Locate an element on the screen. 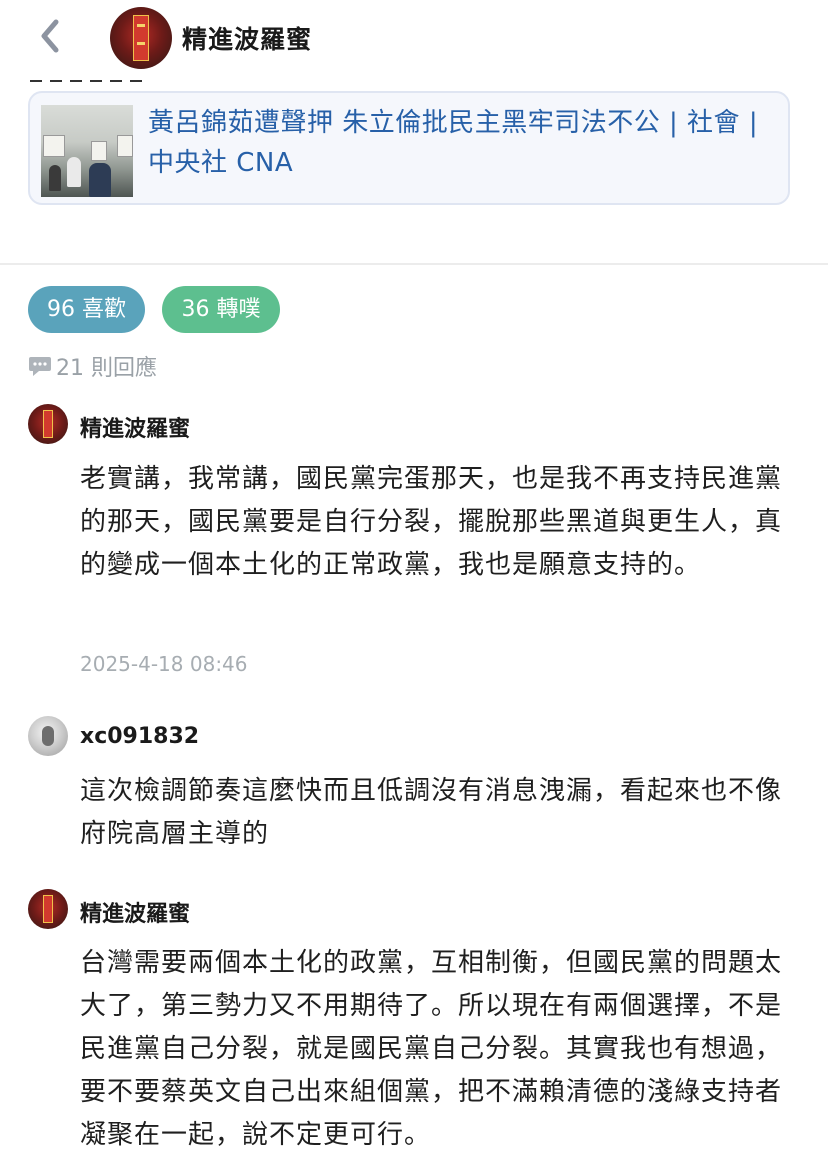  back-button is located at coordinates (54, 36).